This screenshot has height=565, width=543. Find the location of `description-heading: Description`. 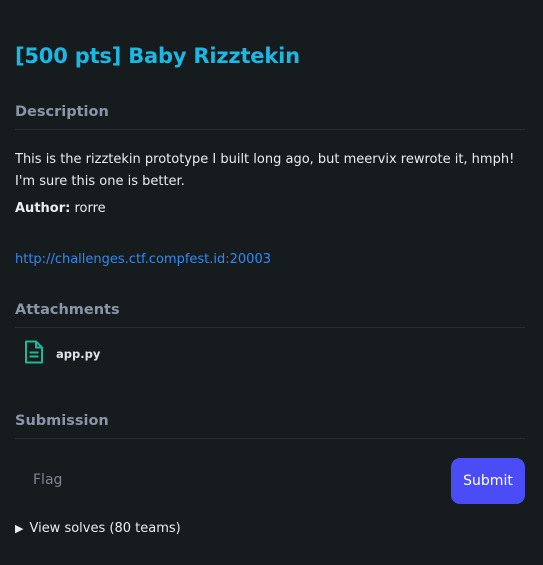

description-heading: Description is located at coordinates (270, 117).